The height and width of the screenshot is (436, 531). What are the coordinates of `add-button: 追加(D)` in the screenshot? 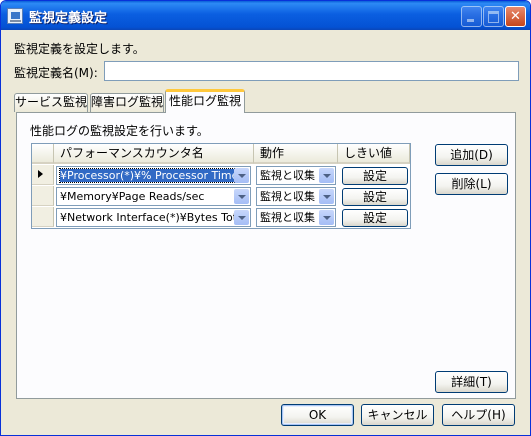 It's located at (471, 155).